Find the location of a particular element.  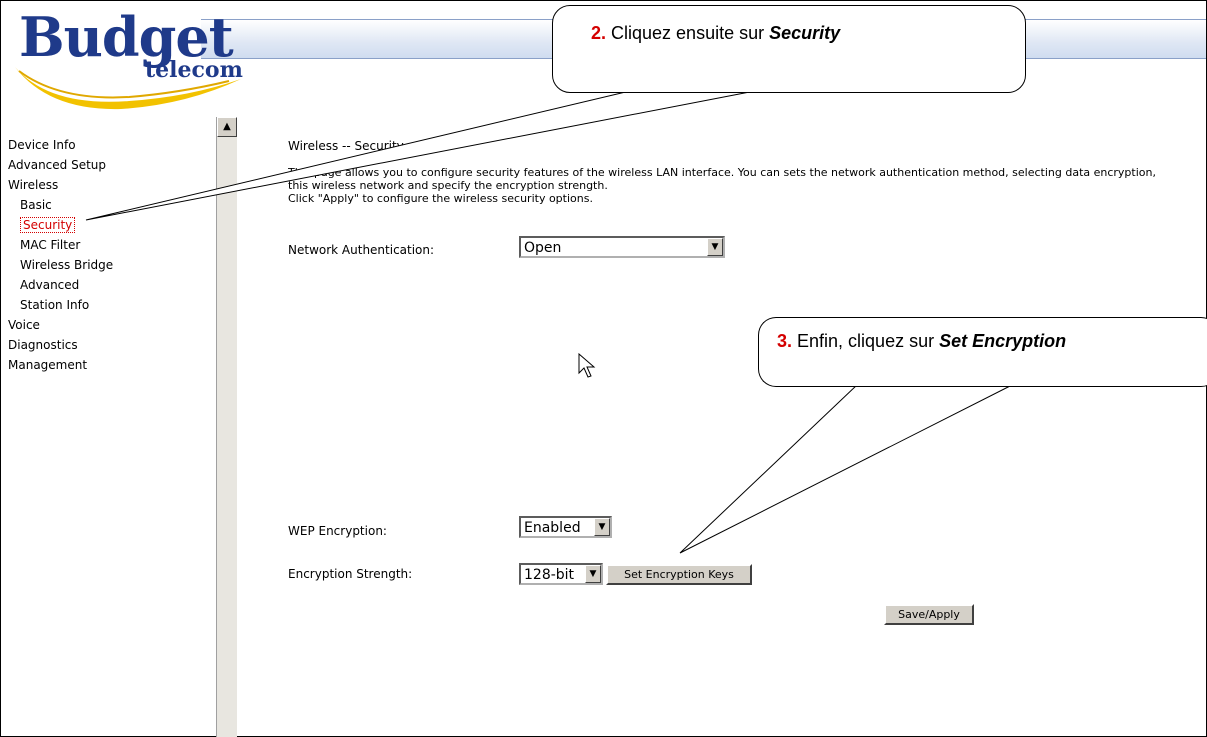

callout-3-text: 3. Enfin, cliquez sur Set Encryption is located at coordinates (921, 341).